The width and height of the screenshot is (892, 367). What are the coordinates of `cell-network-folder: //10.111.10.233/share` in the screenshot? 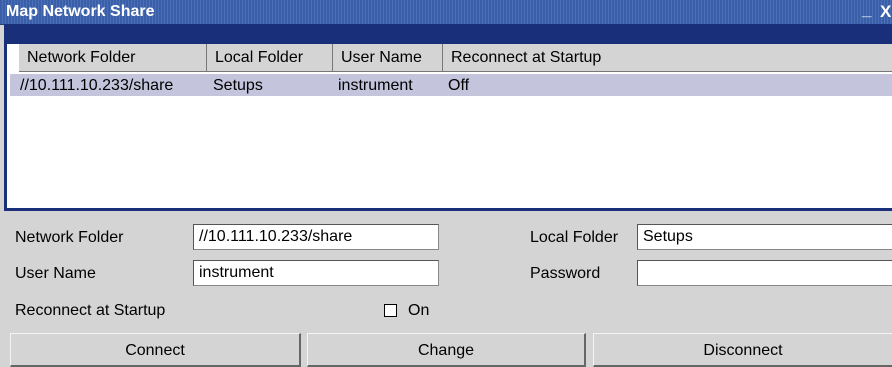 It's located at (97, 85).